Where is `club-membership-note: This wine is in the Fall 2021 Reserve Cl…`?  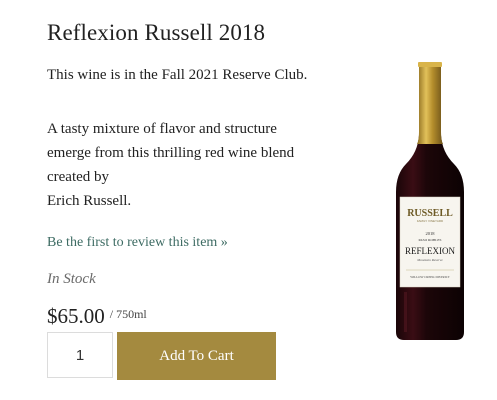
club-membership-note: This wine is in the Fall 2021 Reserve Cl… is located at coordinates (177, 75).